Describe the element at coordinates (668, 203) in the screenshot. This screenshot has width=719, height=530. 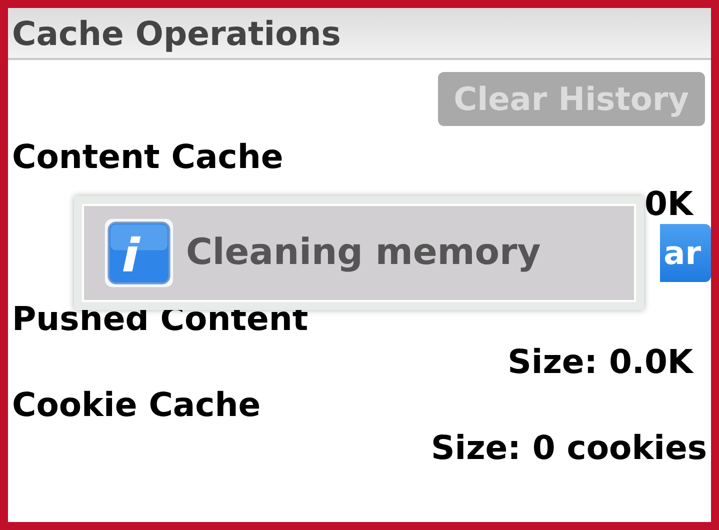
I see `size-label: 0K` at that location.